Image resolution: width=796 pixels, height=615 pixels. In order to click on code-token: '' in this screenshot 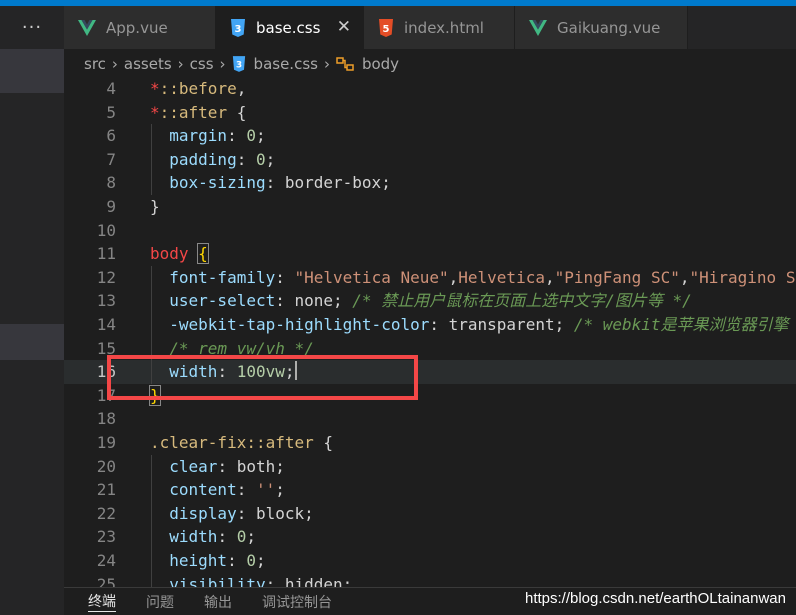, I will do `click(265, 490)`.